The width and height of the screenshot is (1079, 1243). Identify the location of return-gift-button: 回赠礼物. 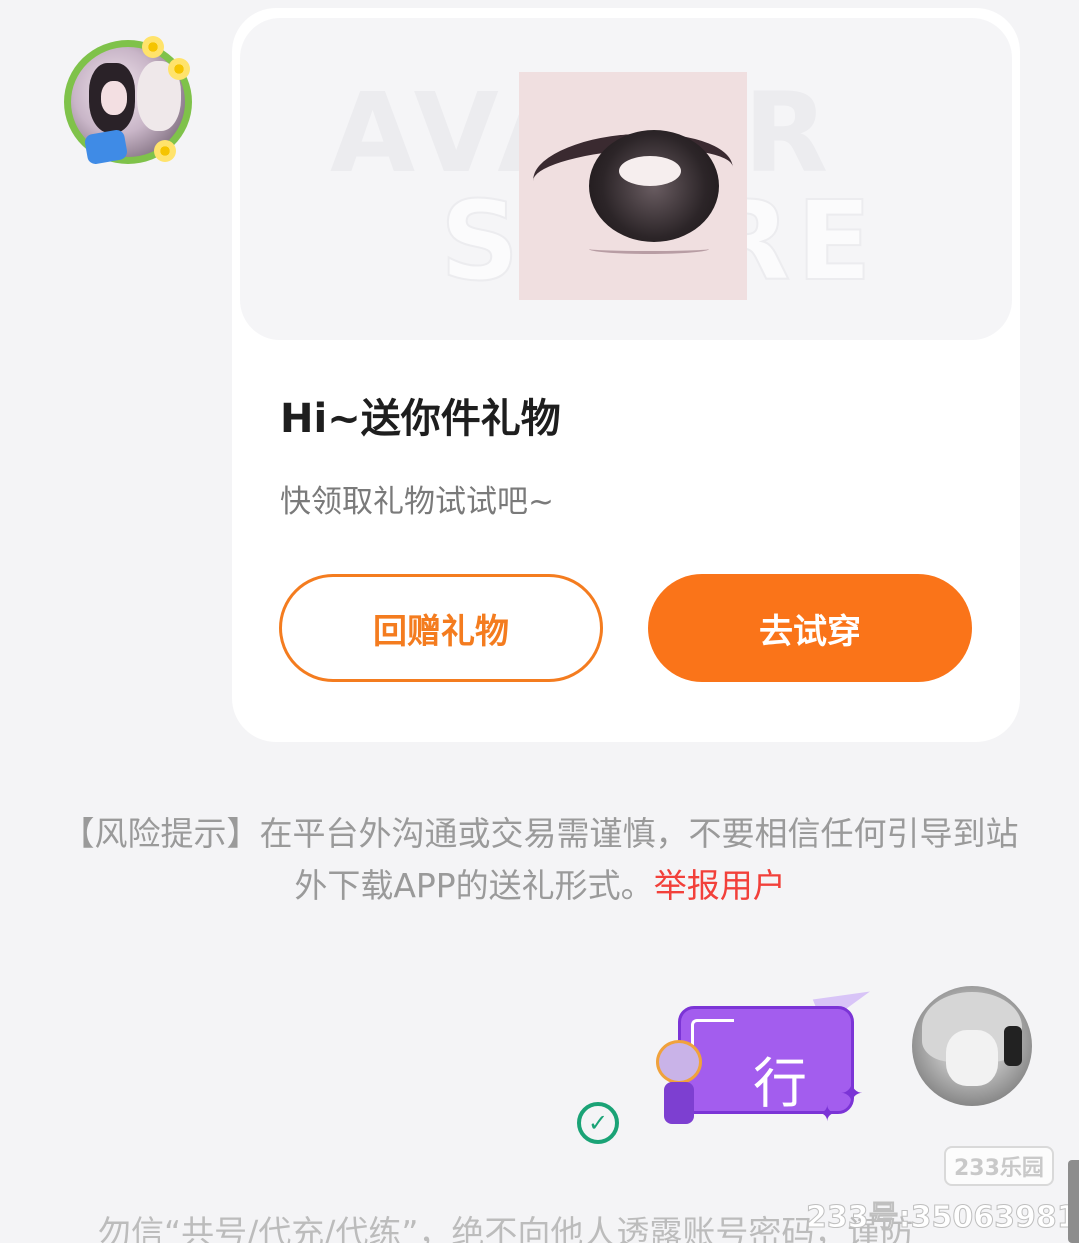
(441, 628).